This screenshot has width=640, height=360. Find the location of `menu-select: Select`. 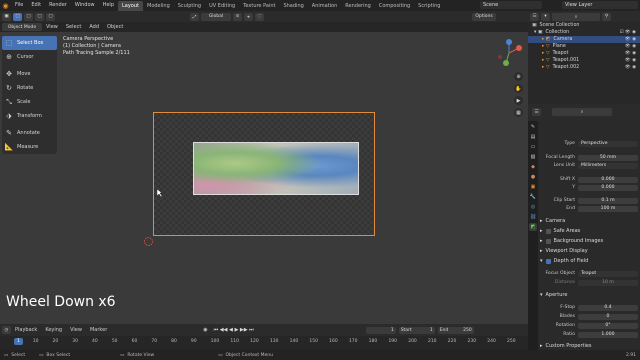

menu-select: Select is located at coordinates (73, 27).